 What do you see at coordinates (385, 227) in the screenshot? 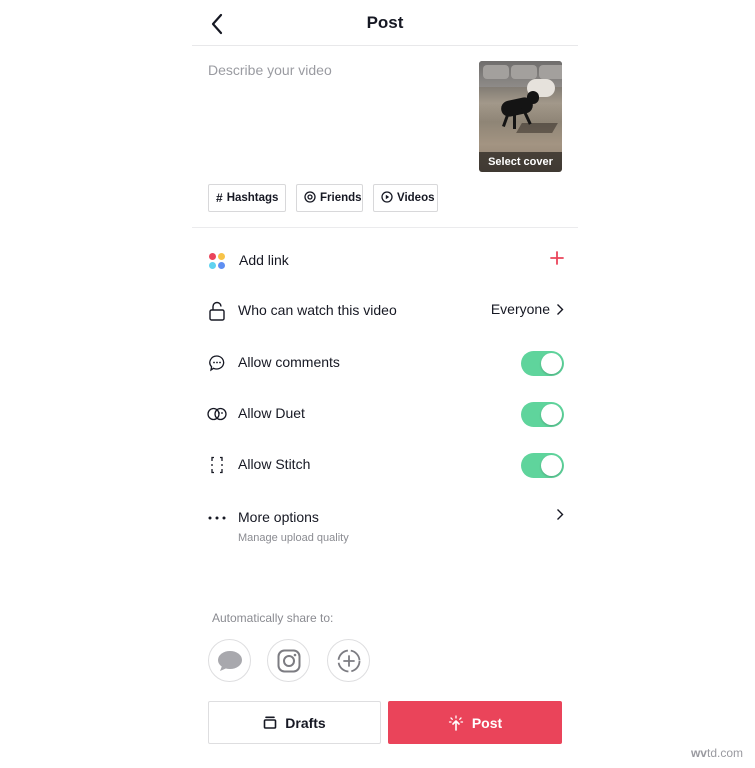
I see `divider` at bounding box center [385, 227].